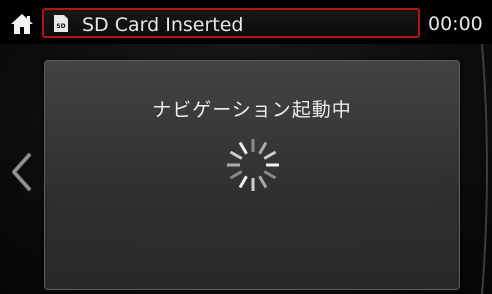  I want to click on sd-icon-text: SD, so click(60, 26).